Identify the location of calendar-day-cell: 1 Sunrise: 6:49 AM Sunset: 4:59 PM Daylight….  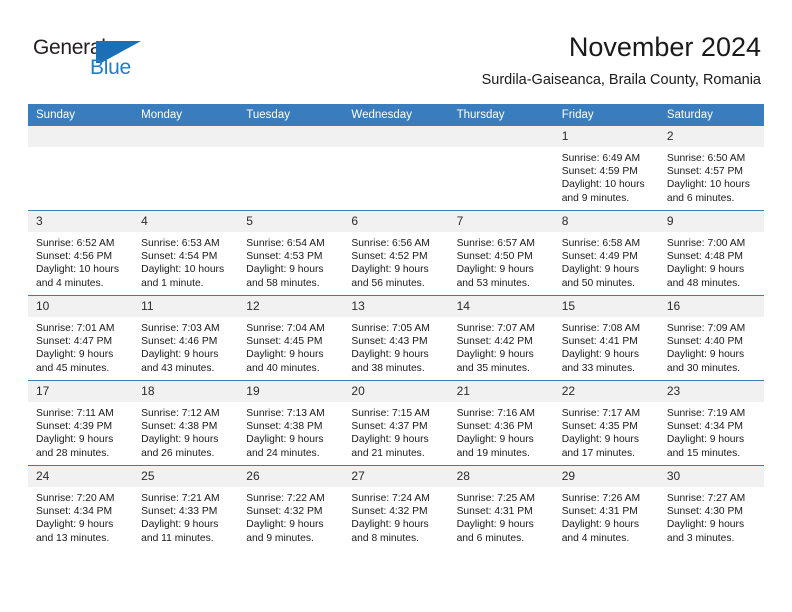
(606, 168).